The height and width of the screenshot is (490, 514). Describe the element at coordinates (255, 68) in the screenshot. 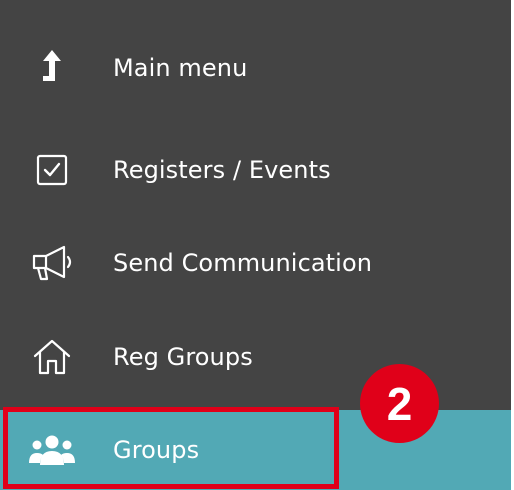

I see `menu-item-main-menu: Main menu` at that location.